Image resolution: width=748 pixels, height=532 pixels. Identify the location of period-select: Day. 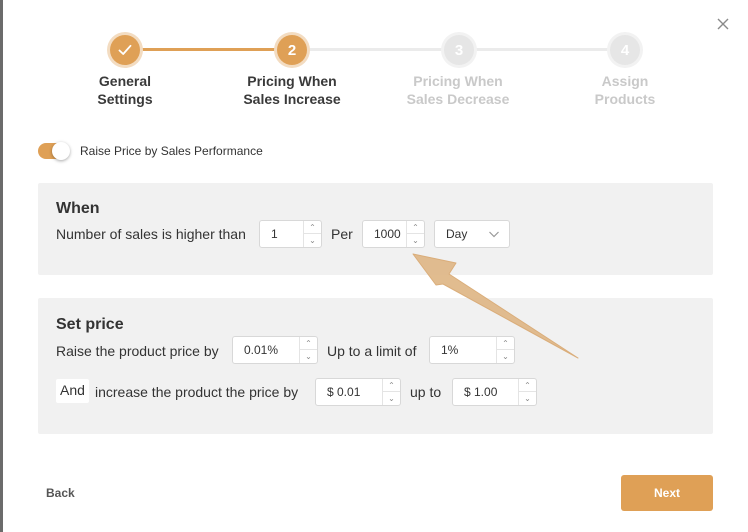
(472, 234).